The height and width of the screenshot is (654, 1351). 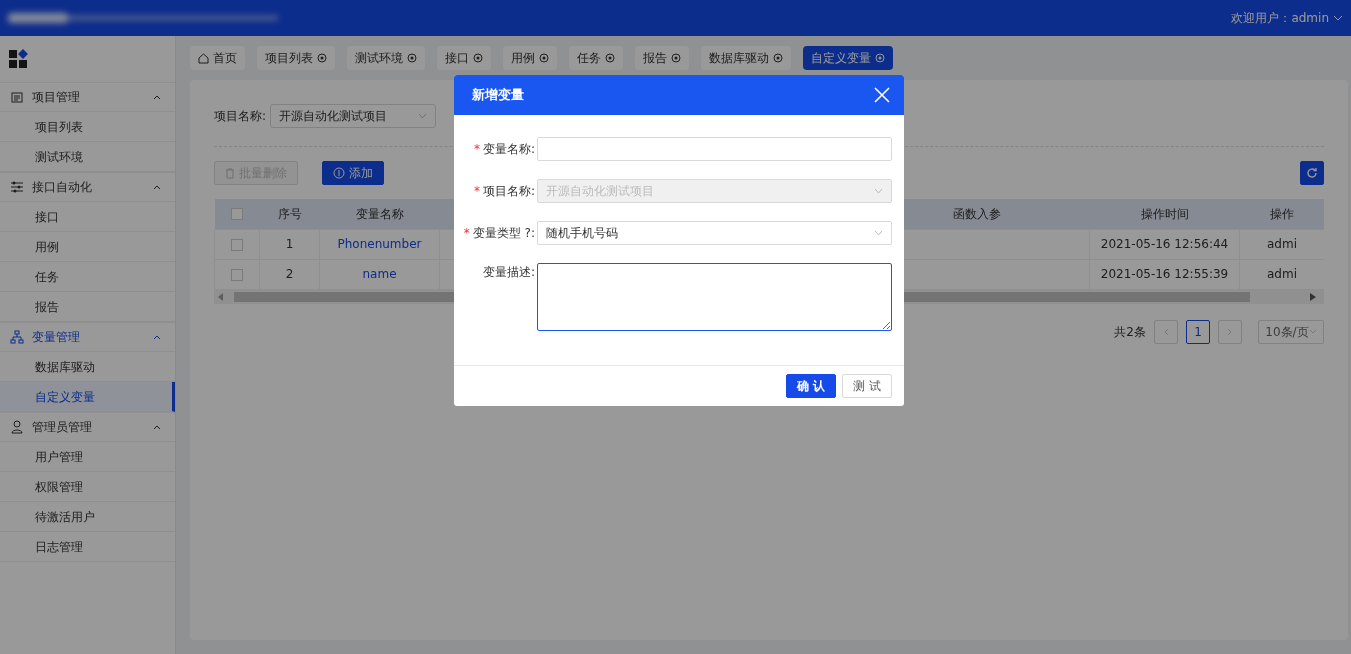 I want to click on menu-group: 变量管理, so click(x=87, y=337).